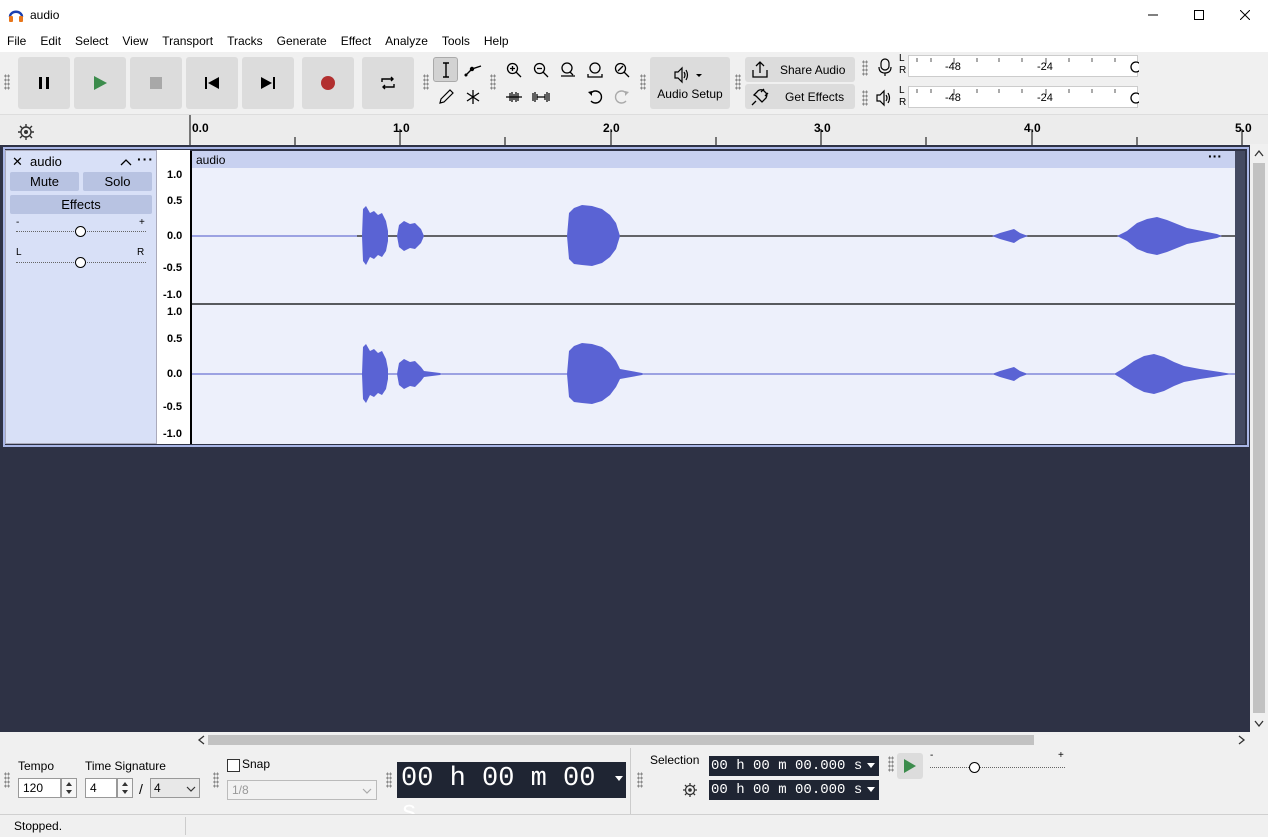 This screenshot has width=1268, height=837. Describe the element at coordinates (800, 96) in the screenshot. I see `get-effects-button: Get Effects` at that location.